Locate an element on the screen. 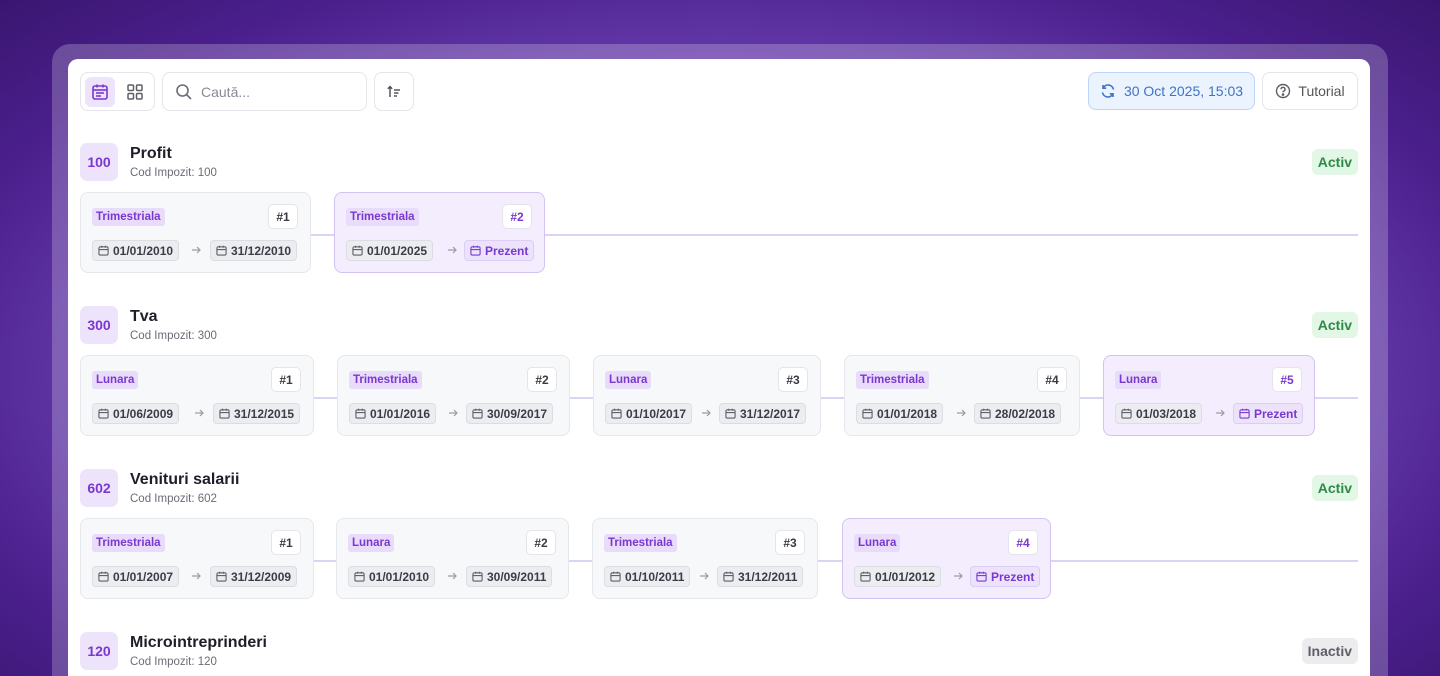  help-circle-icon is located at coordinates (1283, 91).